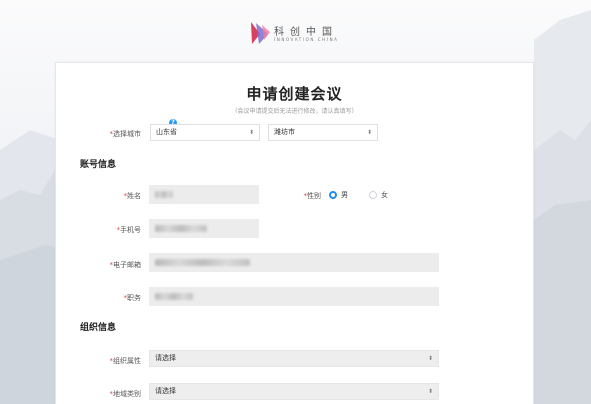 Image resolution: width=591 pixels, height=404 pixels. Describe the element at coordinates (204, 194) in the screenshot. I see `name-field` at that location.